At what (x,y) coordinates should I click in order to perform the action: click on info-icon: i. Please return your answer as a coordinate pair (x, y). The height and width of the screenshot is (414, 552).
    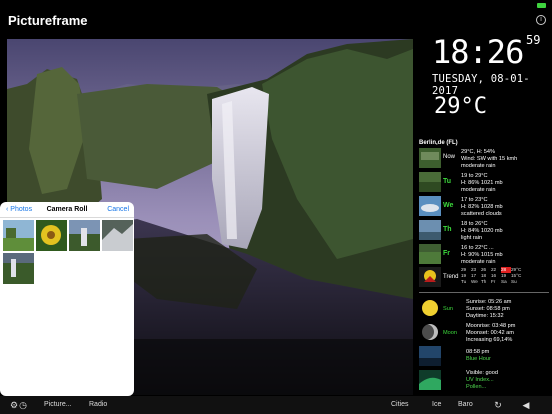
    Looking at the image, I should click on (541, 20).